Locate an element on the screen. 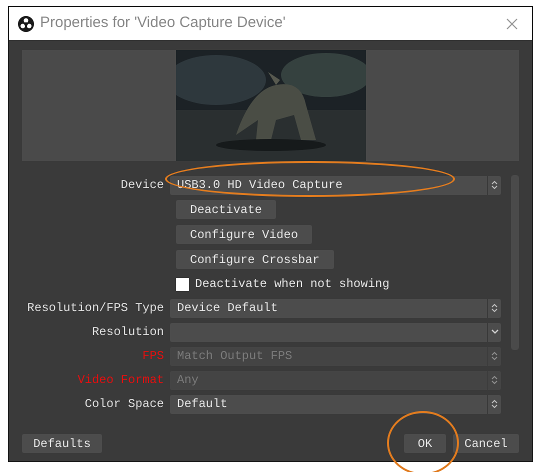 This screenshot has width=541, height=472. ok-button: OK is located at coordinates (425, 443).